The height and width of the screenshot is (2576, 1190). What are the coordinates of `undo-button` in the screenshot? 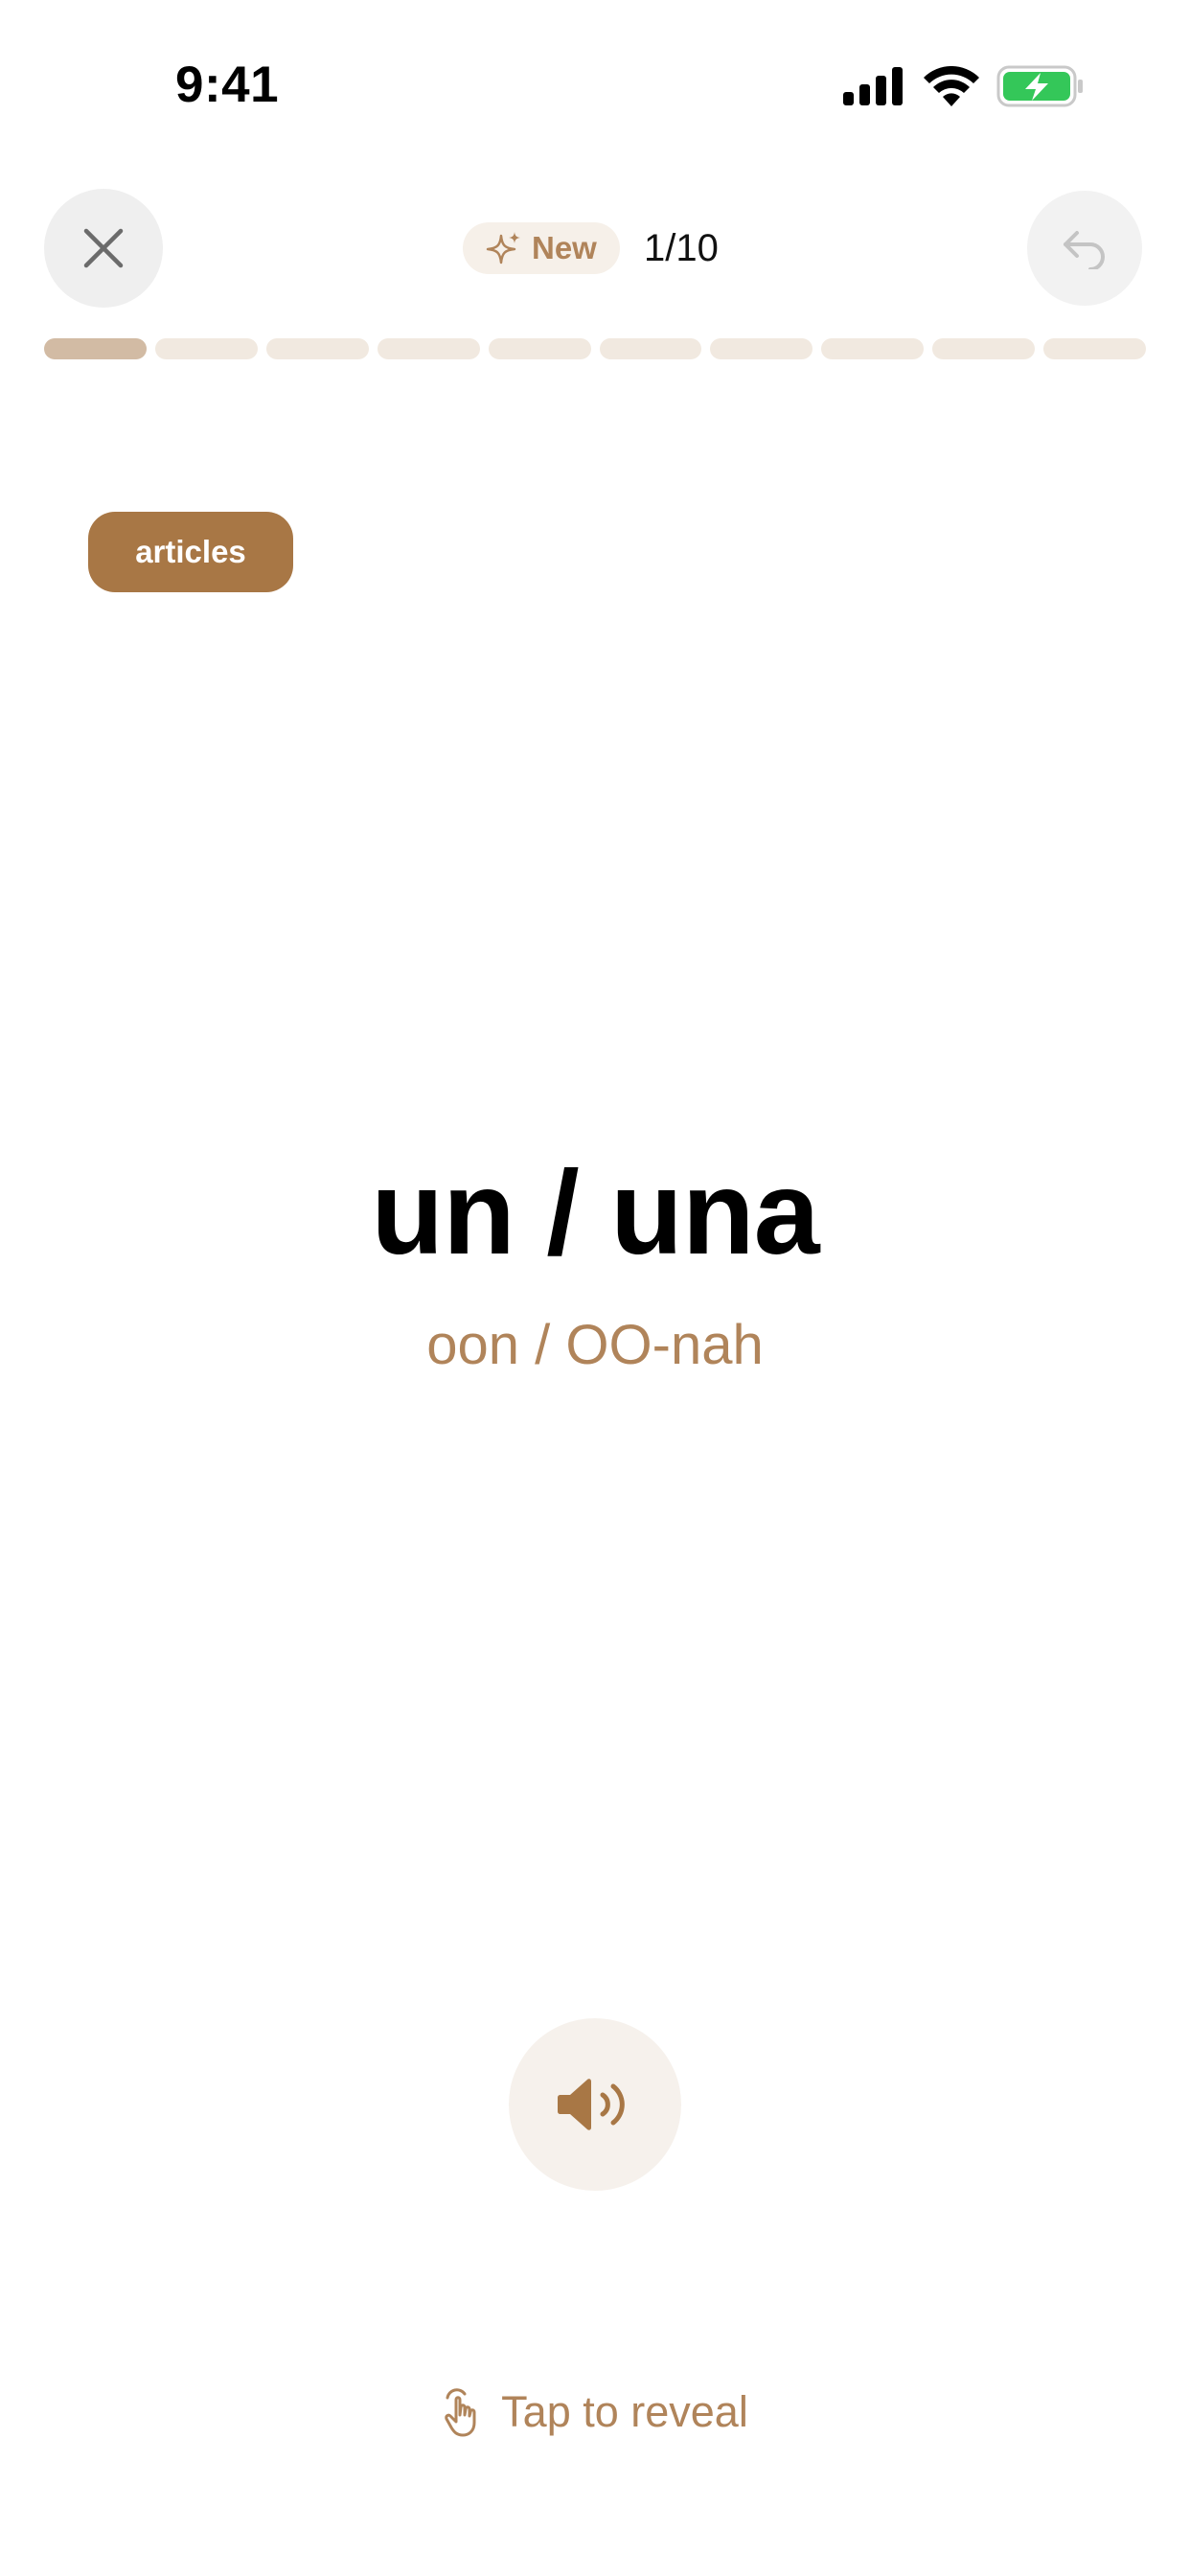 It's located at (1084, 248).